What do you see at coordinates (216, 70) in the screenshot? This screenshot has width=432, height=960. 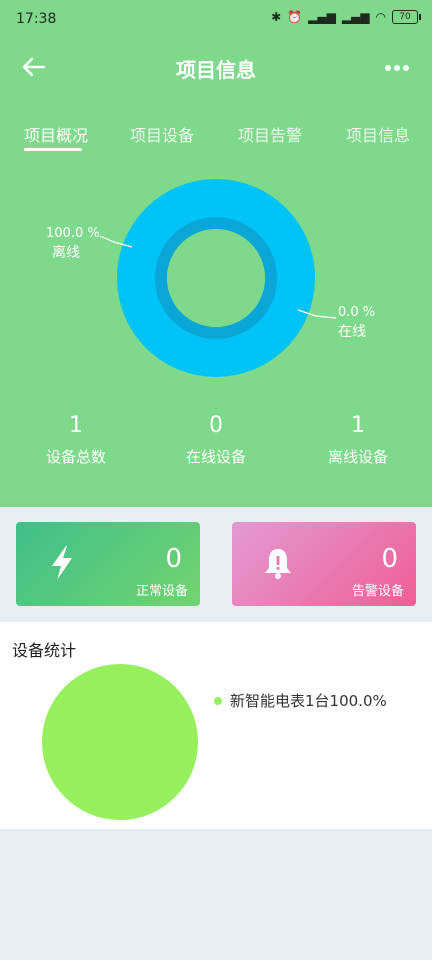 I see `page-title: 项目信息` at bounding box center [216, 70].